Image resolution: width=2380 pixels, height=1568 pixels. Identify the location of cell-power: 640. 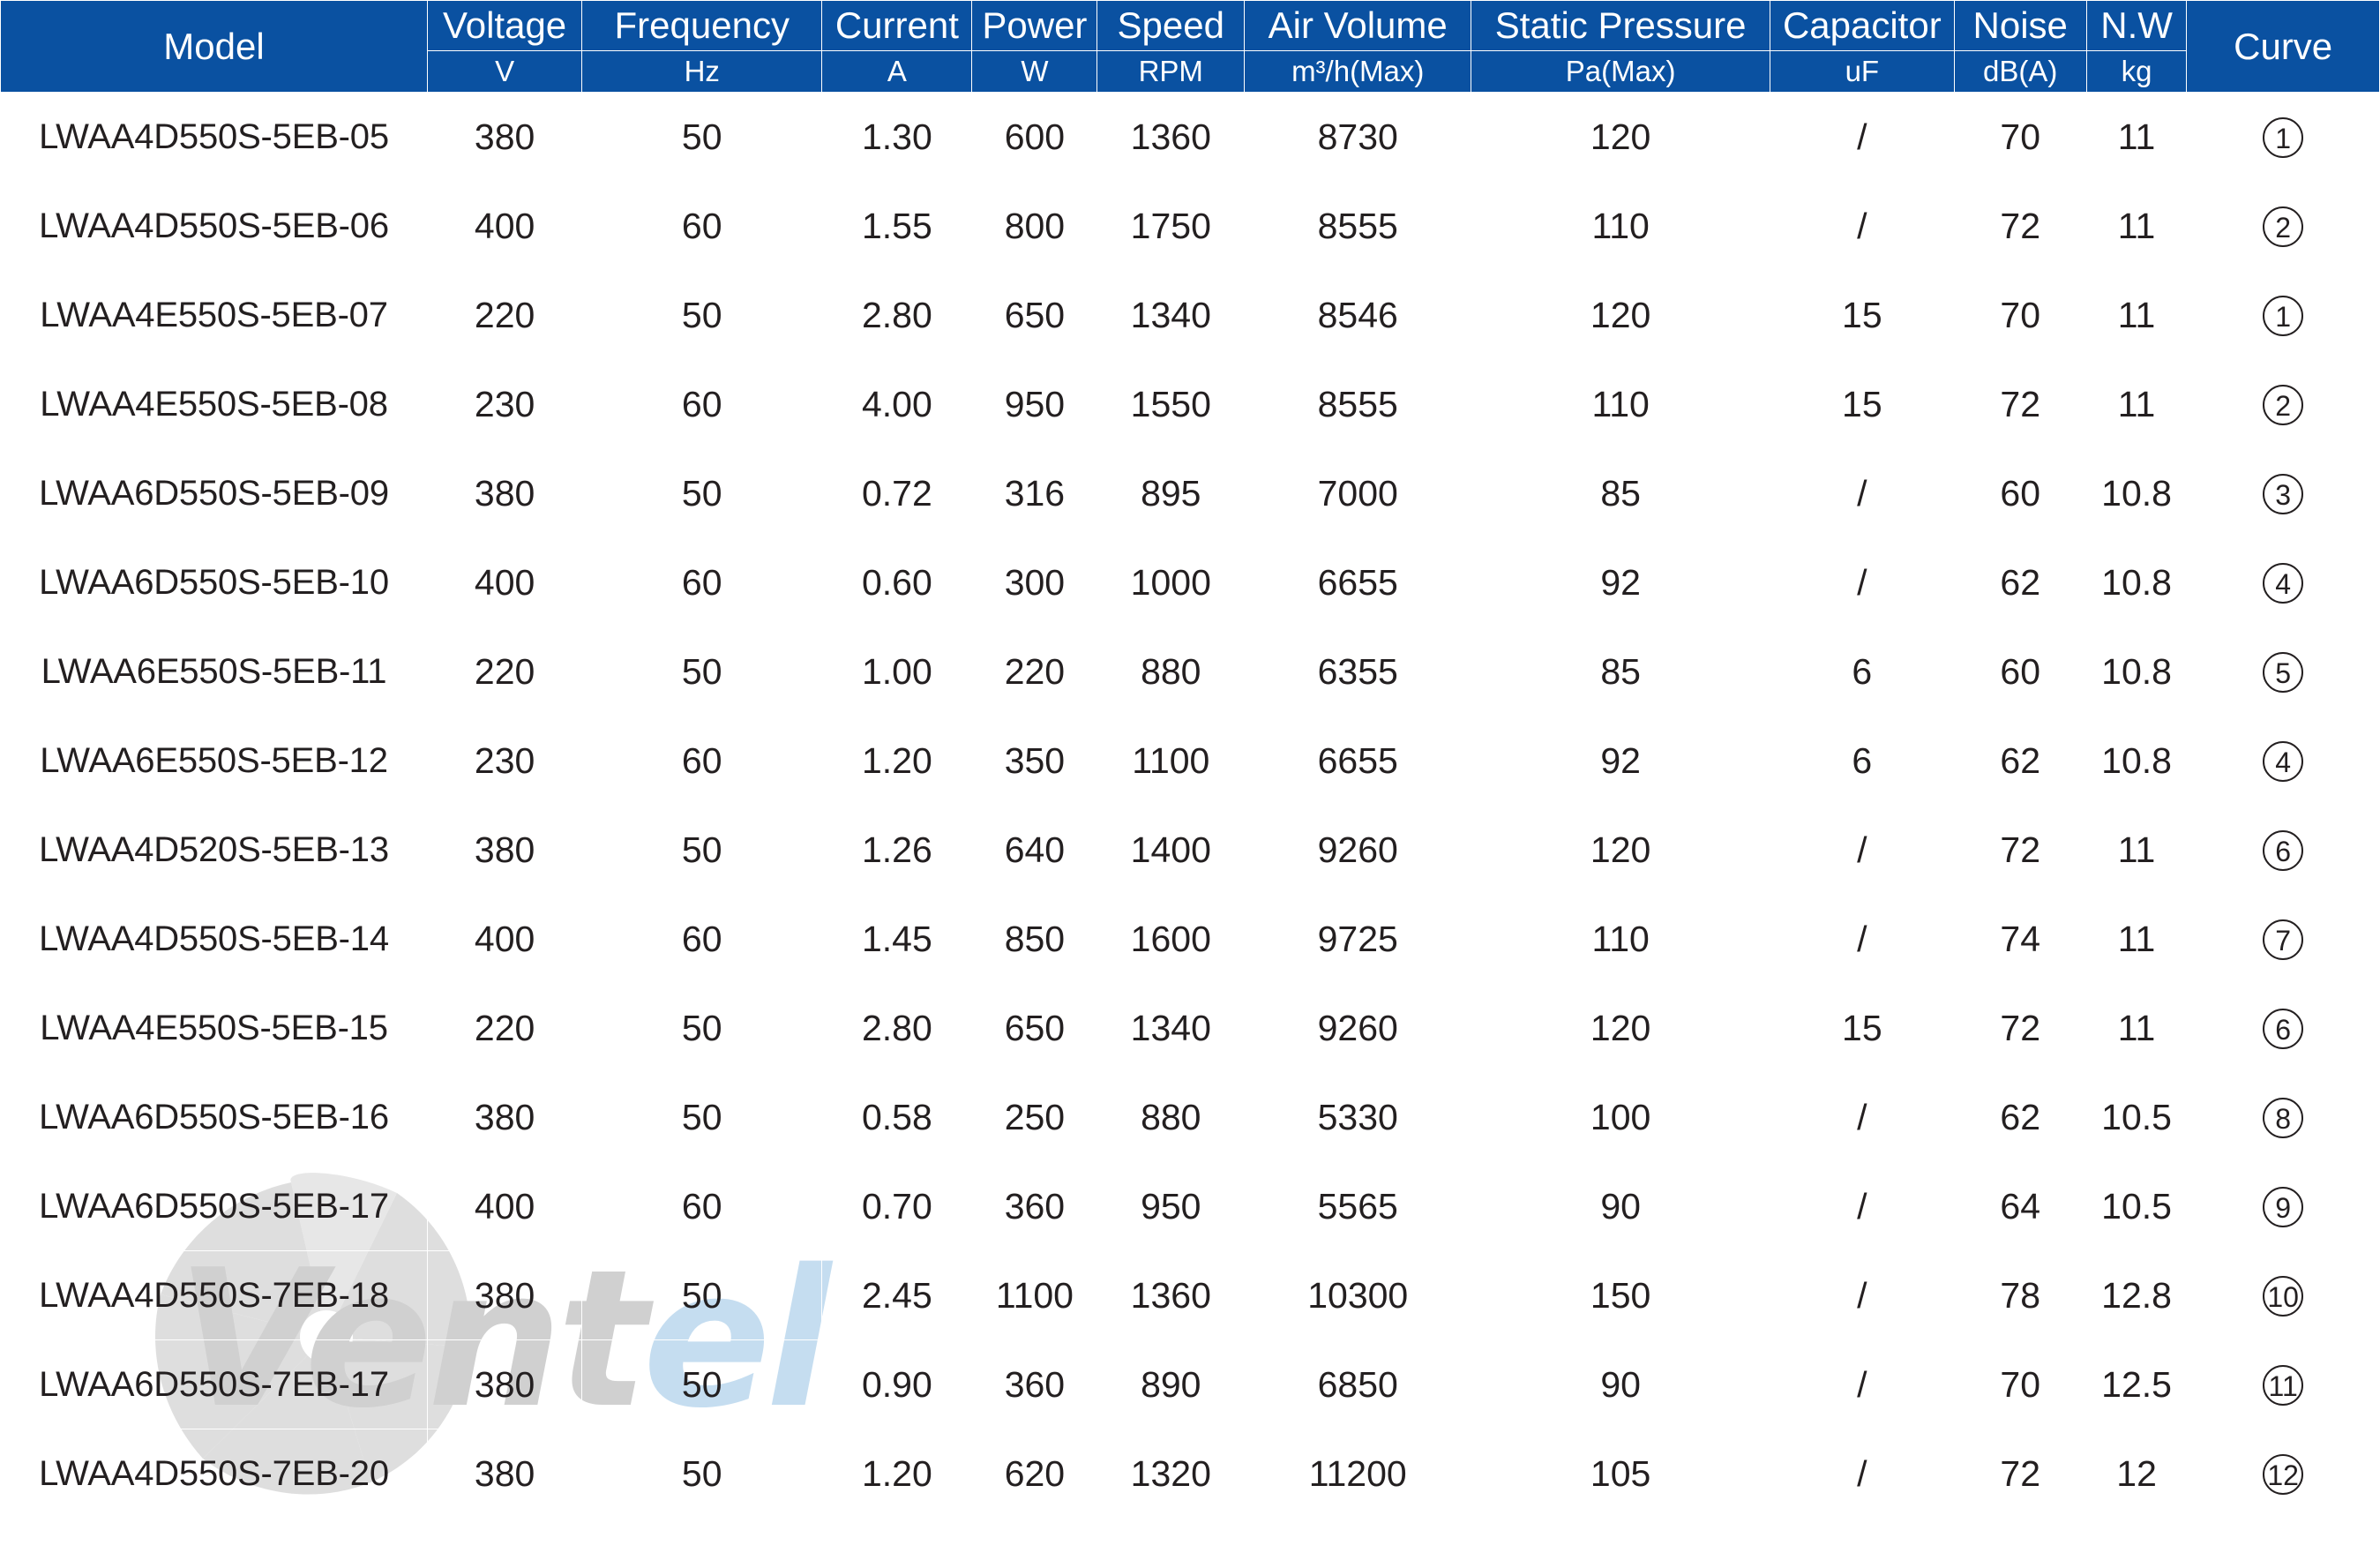
(1034, 850).